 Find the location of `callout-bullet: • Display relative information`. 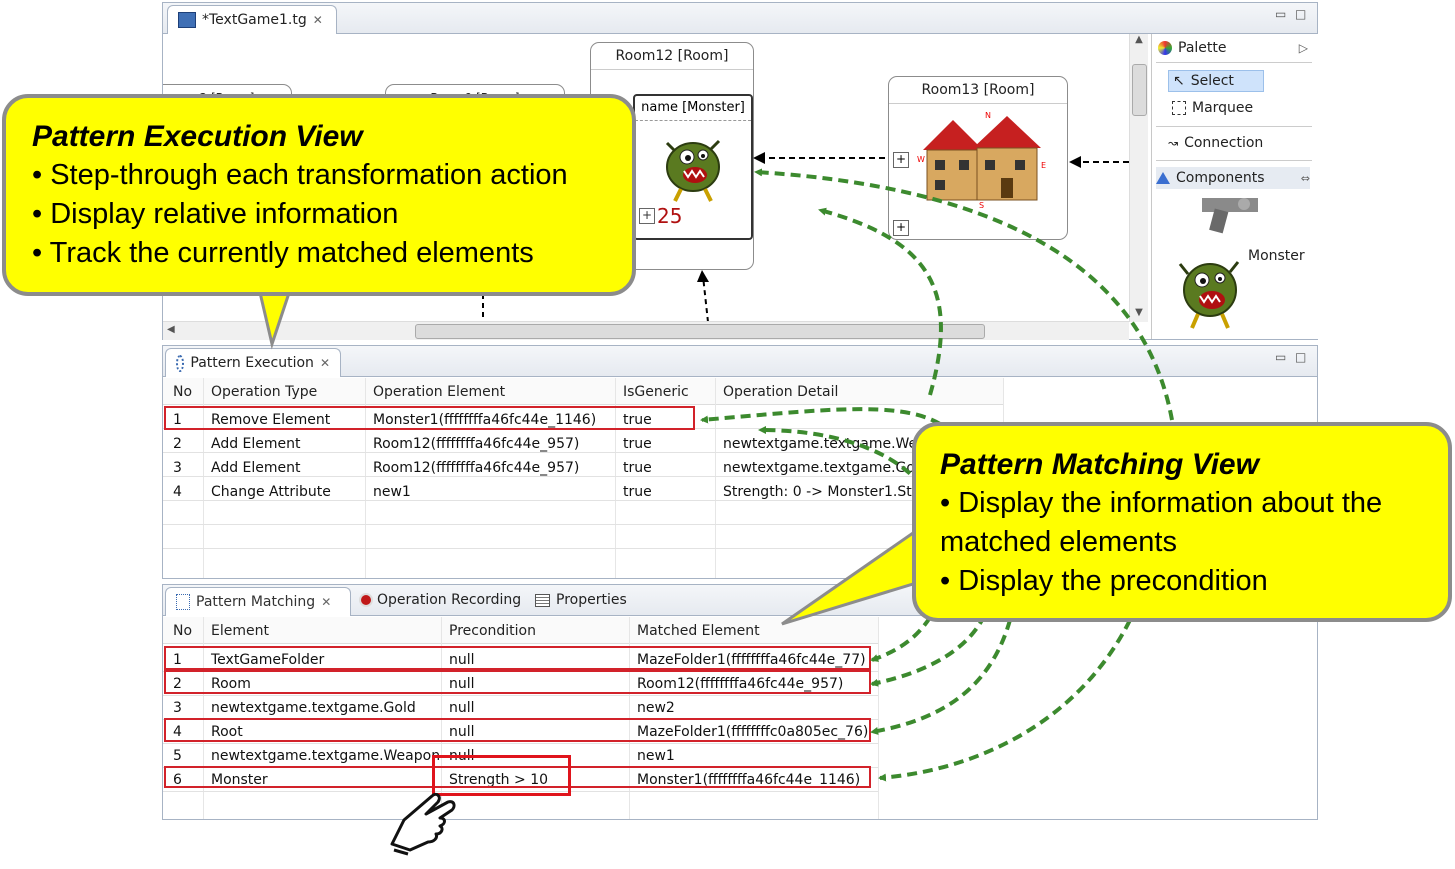

callout-bullet: • Display relative information is located at coordinates (215, 214).